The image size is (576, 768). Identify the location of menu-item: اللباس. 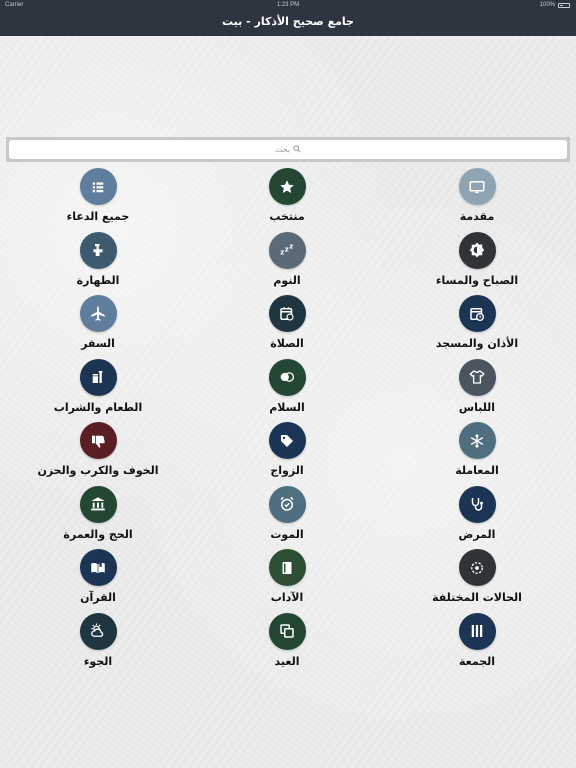
(477, 388).